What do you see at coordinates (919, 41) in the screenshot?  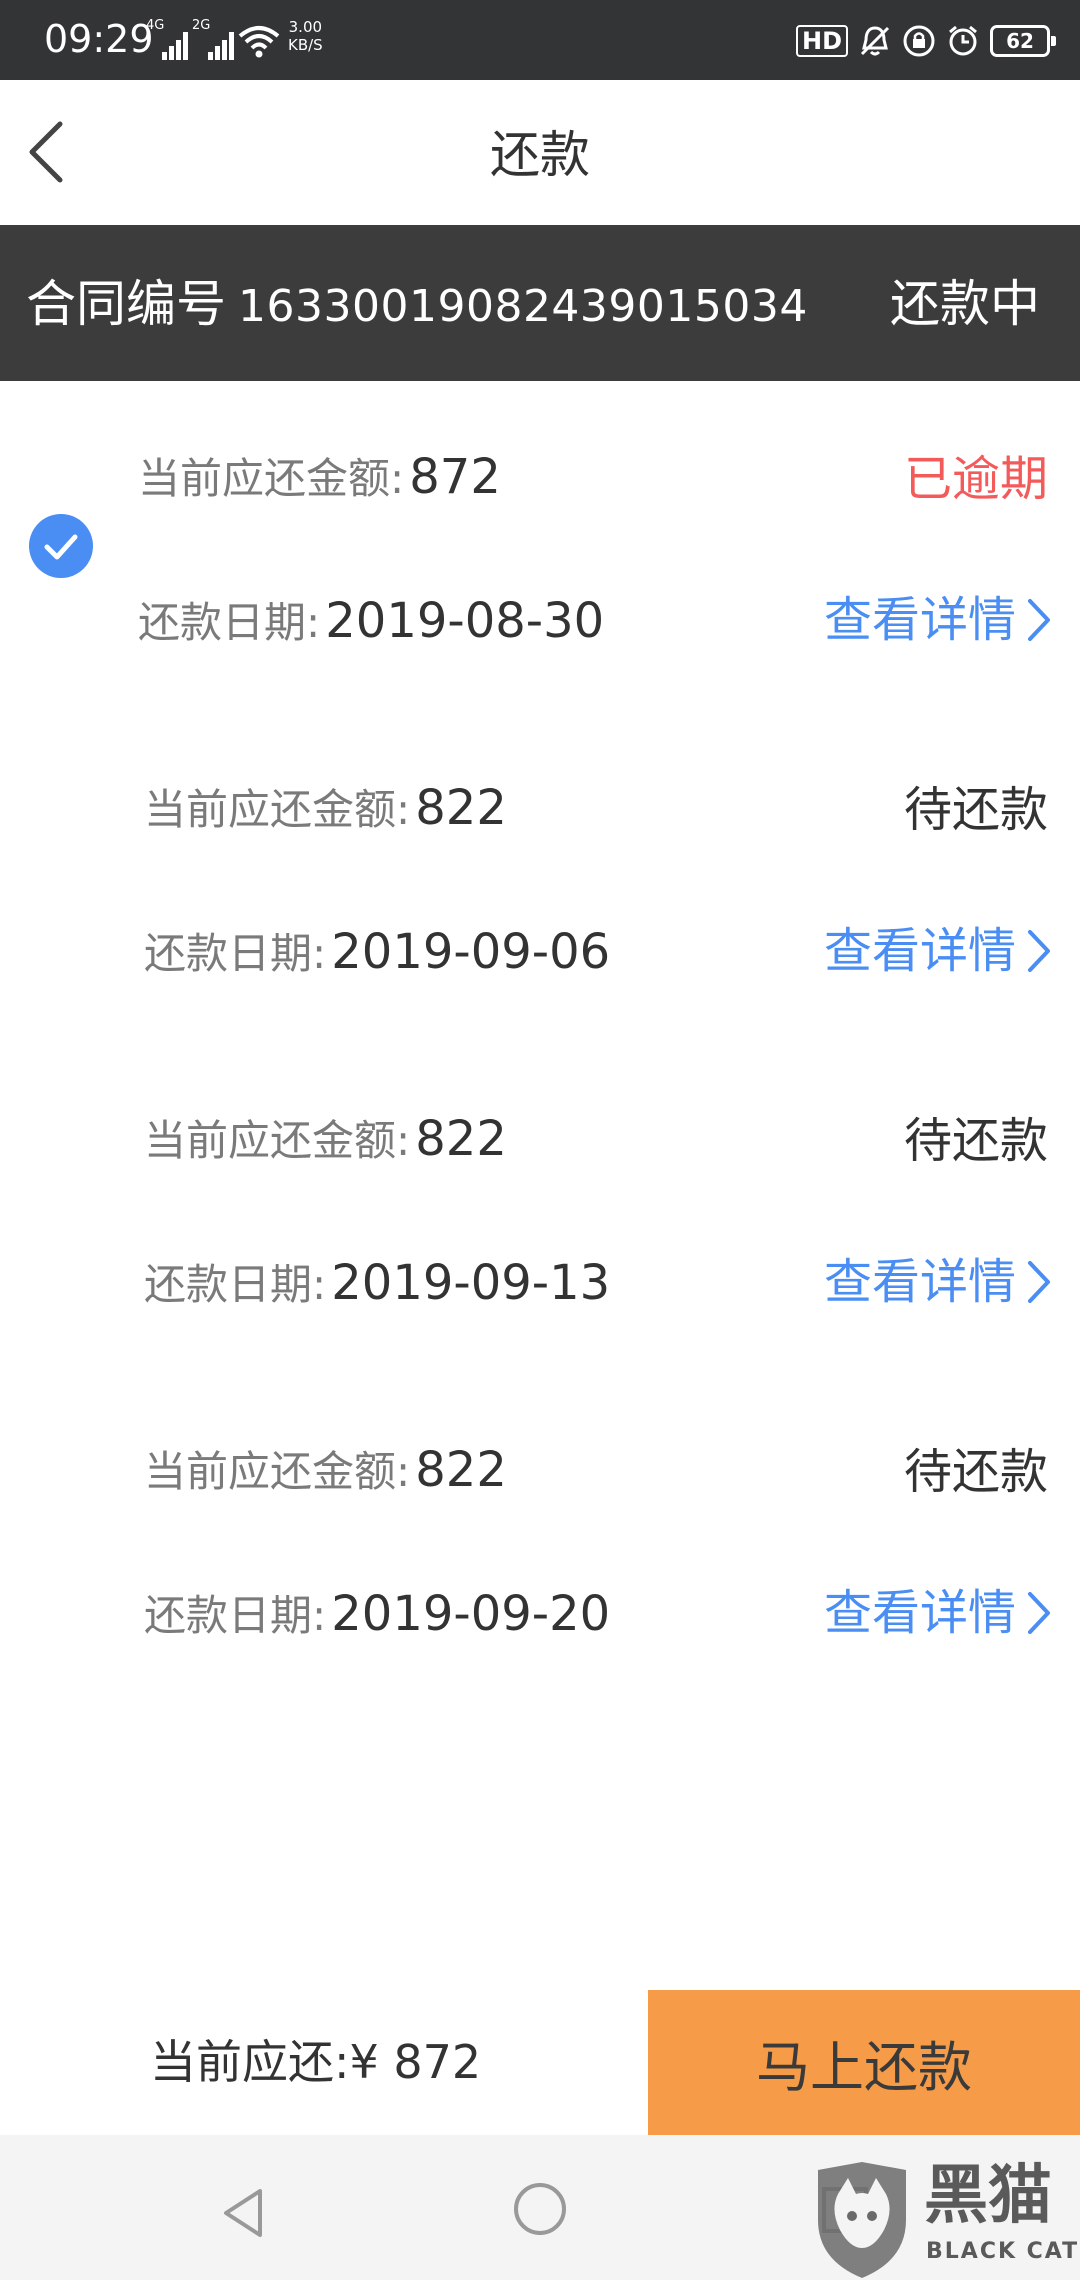 I see `lock-rotation-icon` at bounding box center [919, 41].